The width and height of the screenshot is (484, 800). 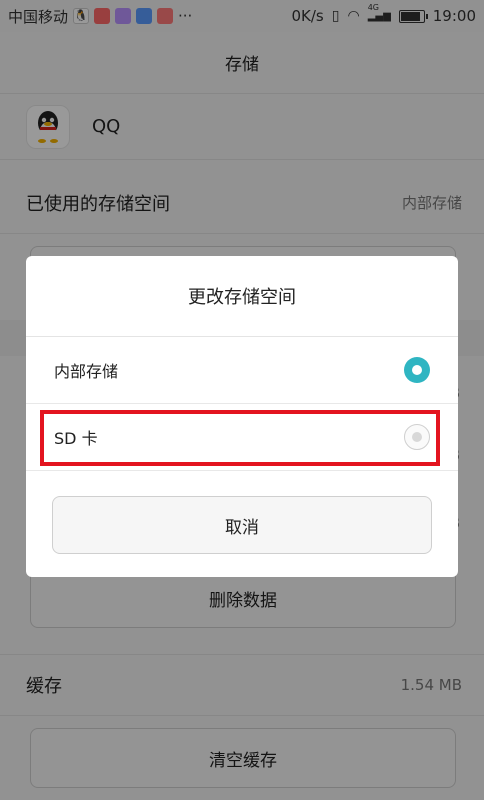 What do you see at coordinates (417, 370) in the screenshot?
I see `radio-selected-icon` at bounding box center [417, 370].